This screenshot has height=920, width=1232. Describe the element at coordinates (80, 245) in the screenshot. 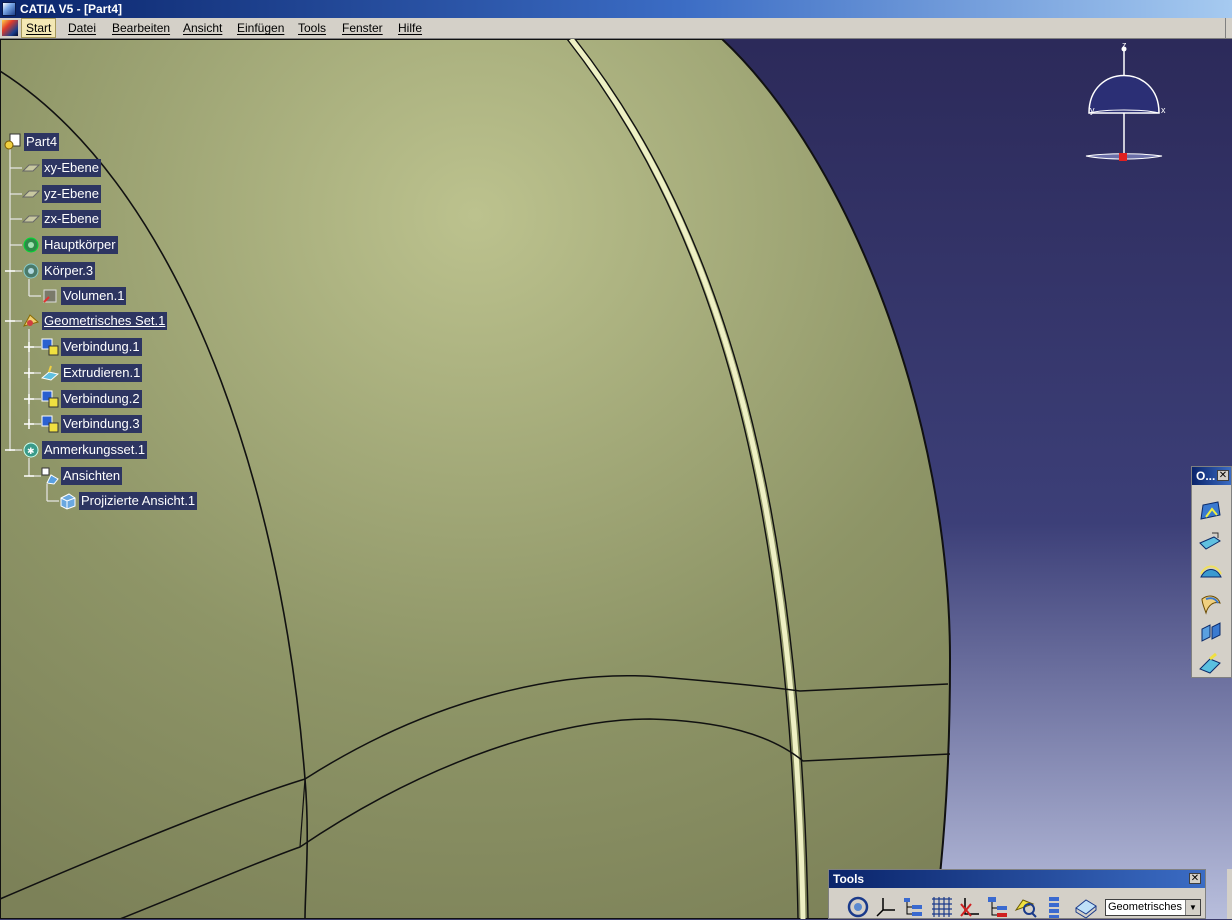

I see `tree-item-label: Hauptkörper` at that location.